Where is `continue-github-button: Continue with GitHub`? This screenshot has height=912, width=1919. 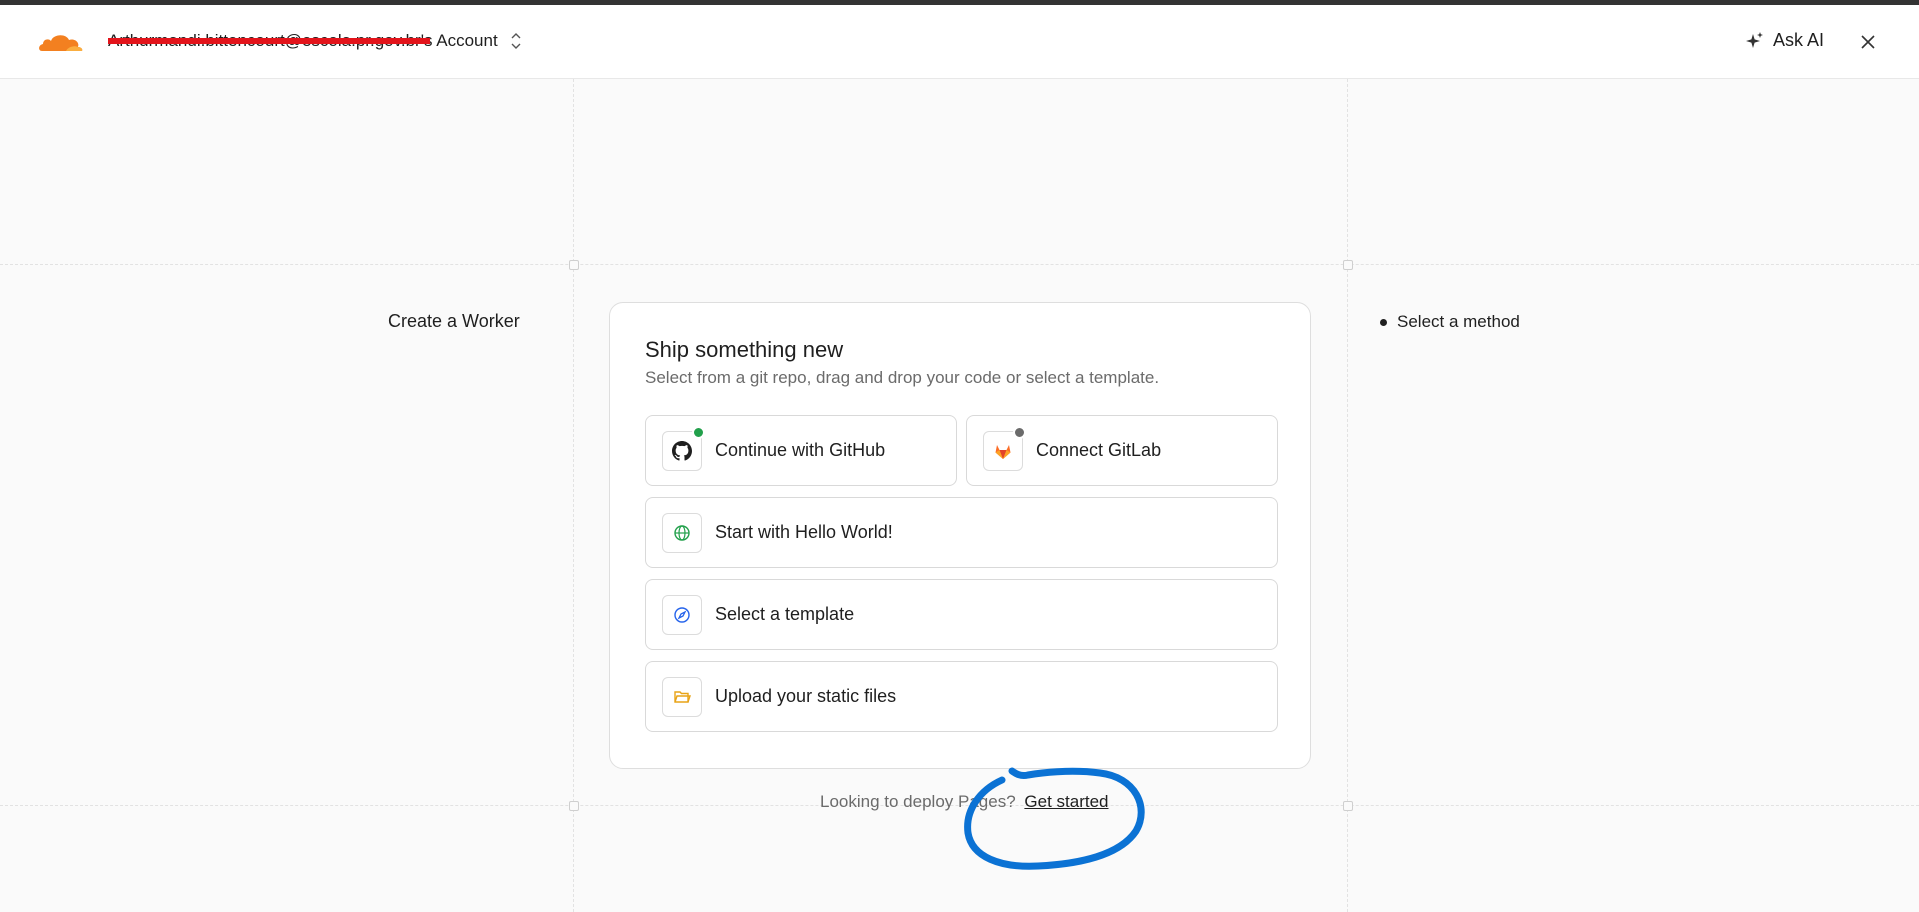
continue-github-button: Continue with GitHub is located at coordinates (801, 450).